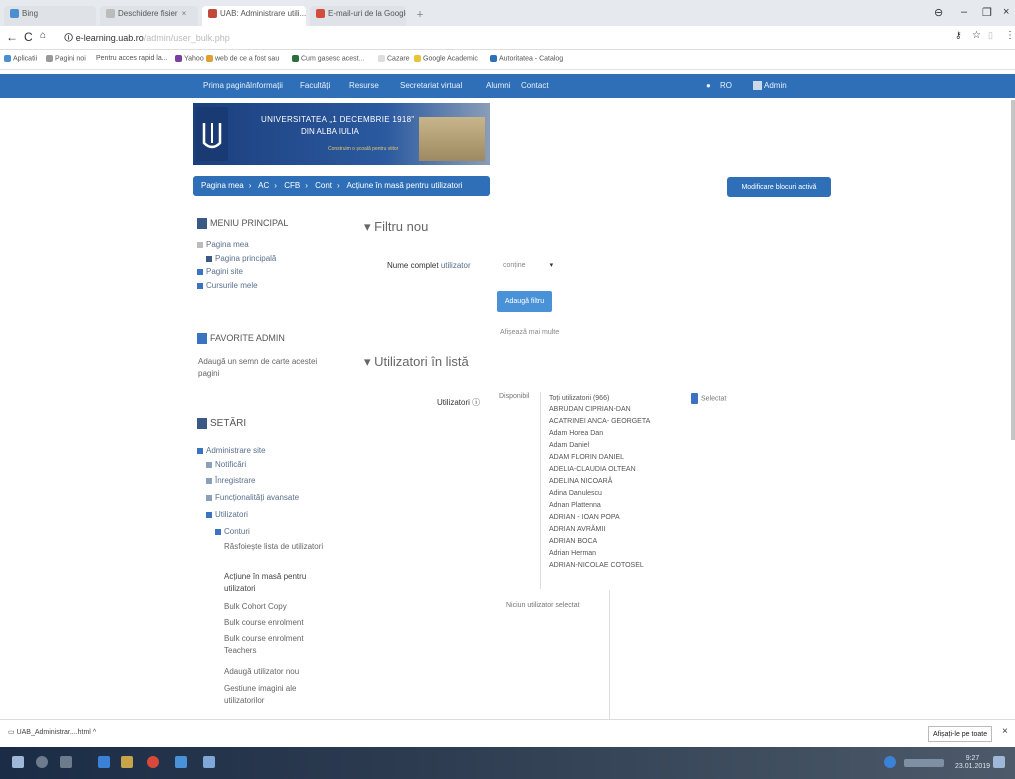  Describe the element at coordinates (960, 734) in the screenshot. I see `show-all-downloads-button: Afișați-le pe toate` at that location.